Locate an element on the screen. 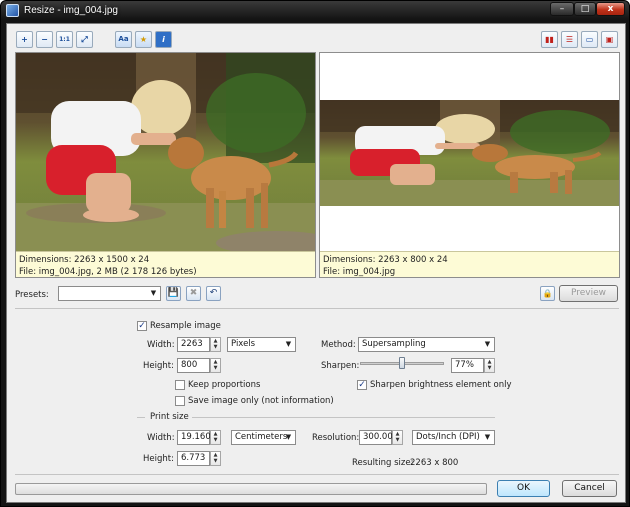  fit-window-icon: ⤢ is located at coordinates (84, 39).